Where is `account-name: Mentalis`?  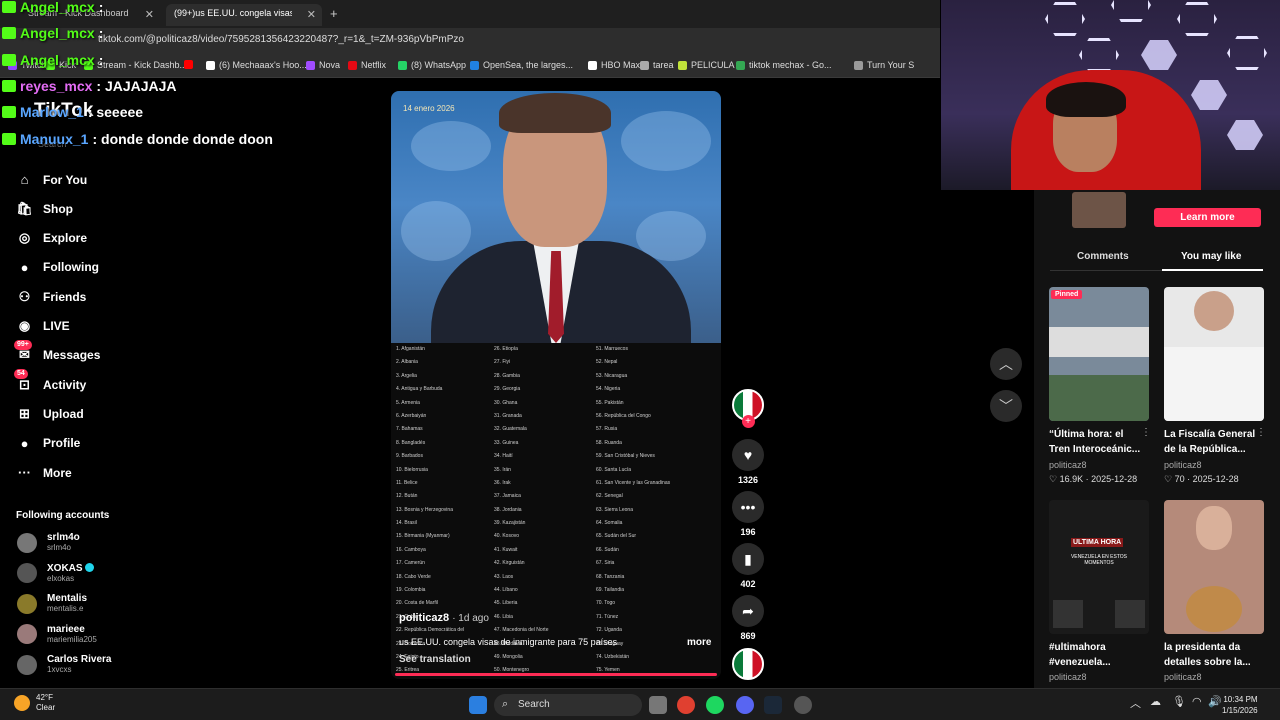
account-name: Mentalis is located at coordinates (67, 598).